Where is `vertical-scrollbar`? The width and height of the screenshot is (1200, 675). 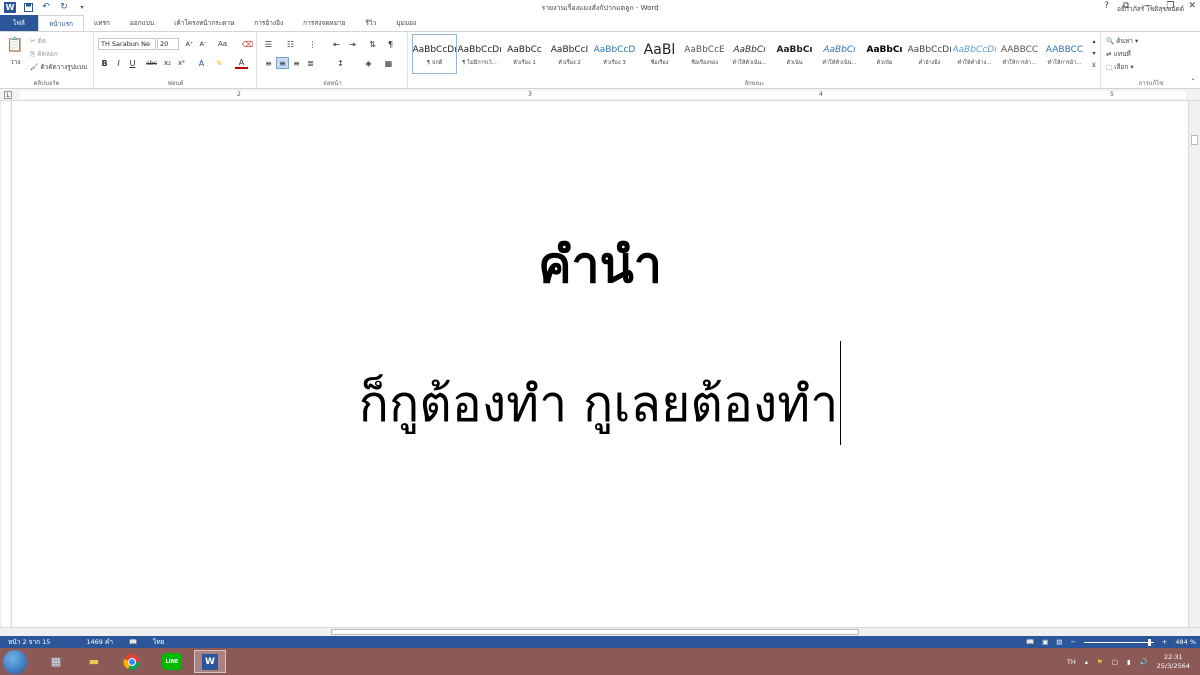 vertical-scrollbar is located at coordinates (1194, 364).